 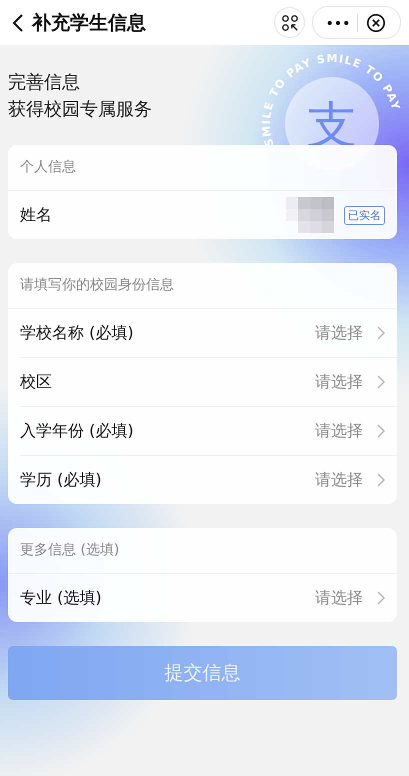 I want to click on blurred-name-icon, so click(x=310, y=215).